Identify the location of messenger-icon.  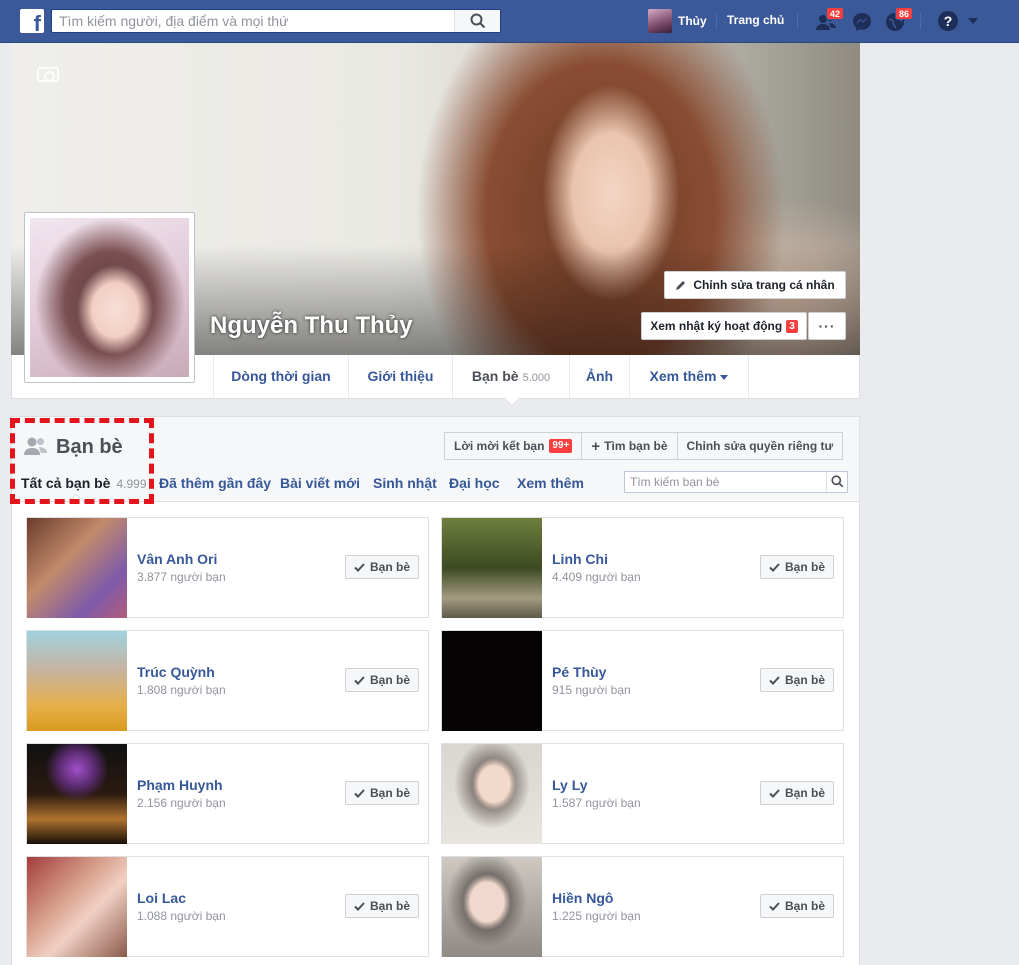
(862, 22).